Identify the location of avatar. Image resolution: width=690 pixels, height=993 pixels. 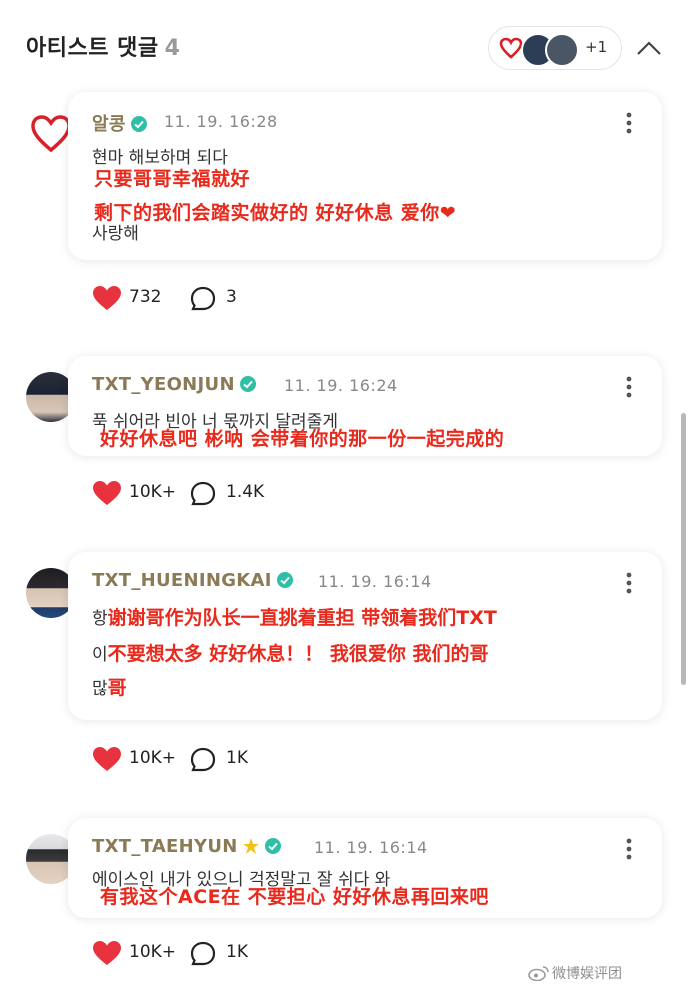
(562, 50).